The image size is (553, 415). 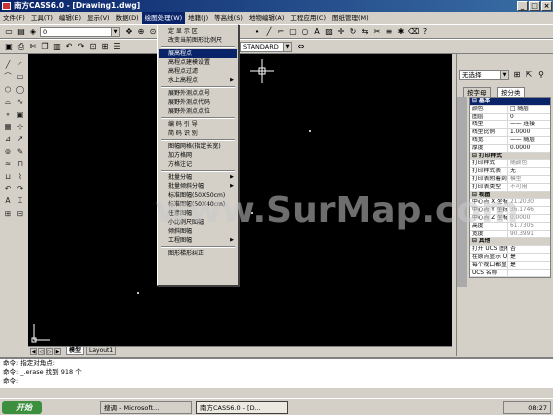 What do you see at coordinates (198, 40) in the screenshot?
I see `dropdown-item: 改变当前图形比例尺` at bounding box center [198, 40].